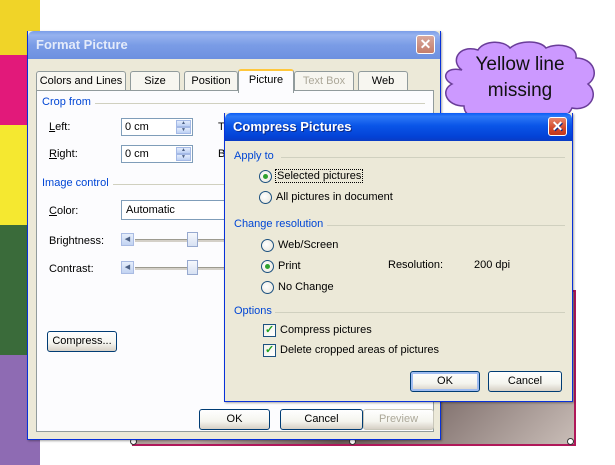  I want to click on crop-from-heading: Crop from, so click(66, 102).